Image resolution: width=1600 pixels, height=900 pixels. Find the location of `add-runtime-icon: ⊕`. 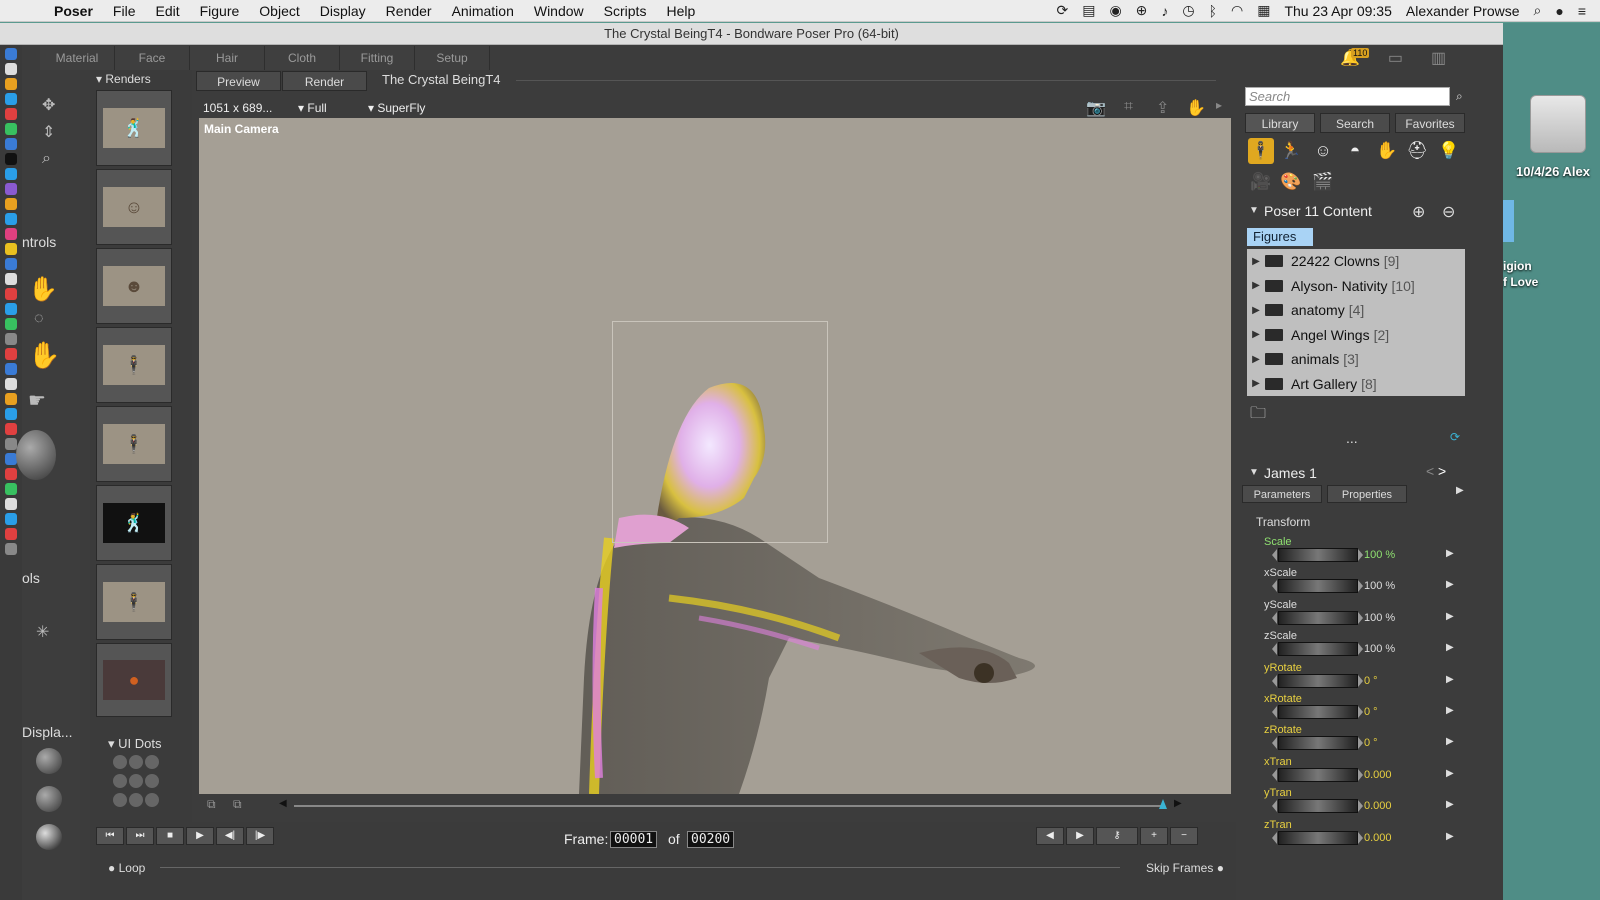

add-runtime-icon: ⊕ is located at coordinates (1418, 212).